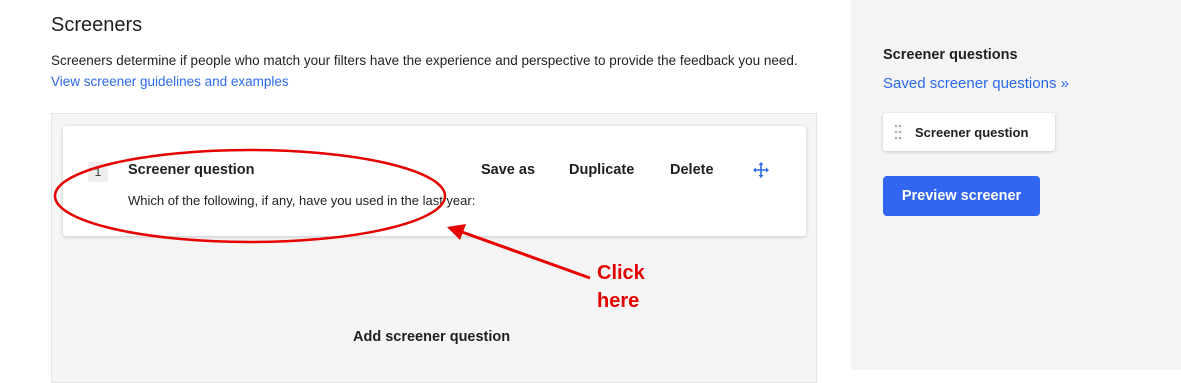 The height and width of the screenshot is (383, 1181). I want to click on add-screener-question-button: Add screener question, so click(431, 337).